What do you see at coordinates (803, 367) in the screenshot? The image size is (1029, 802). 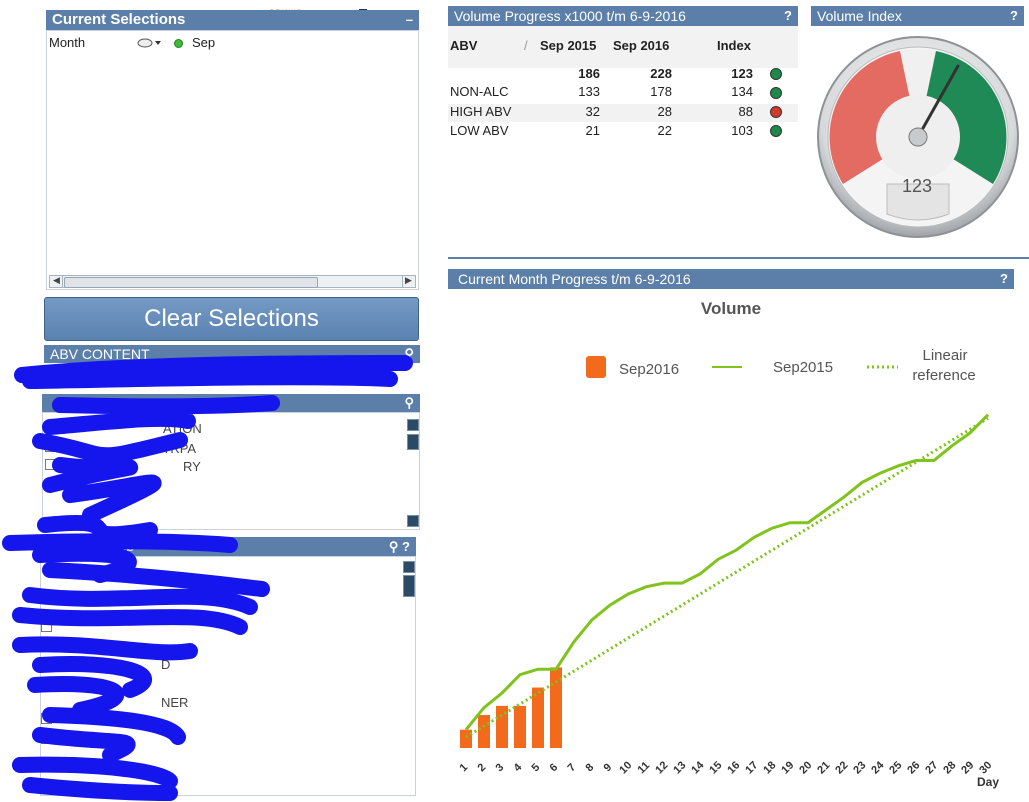 I see `legend-label-sep2015: Sep2015` at bounding box center [803, 367].